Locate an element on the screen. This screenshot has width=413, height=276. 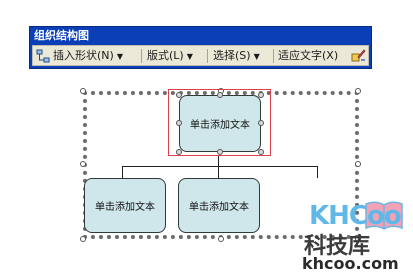
insert-shape-icon is located at coordinates (43, 55).